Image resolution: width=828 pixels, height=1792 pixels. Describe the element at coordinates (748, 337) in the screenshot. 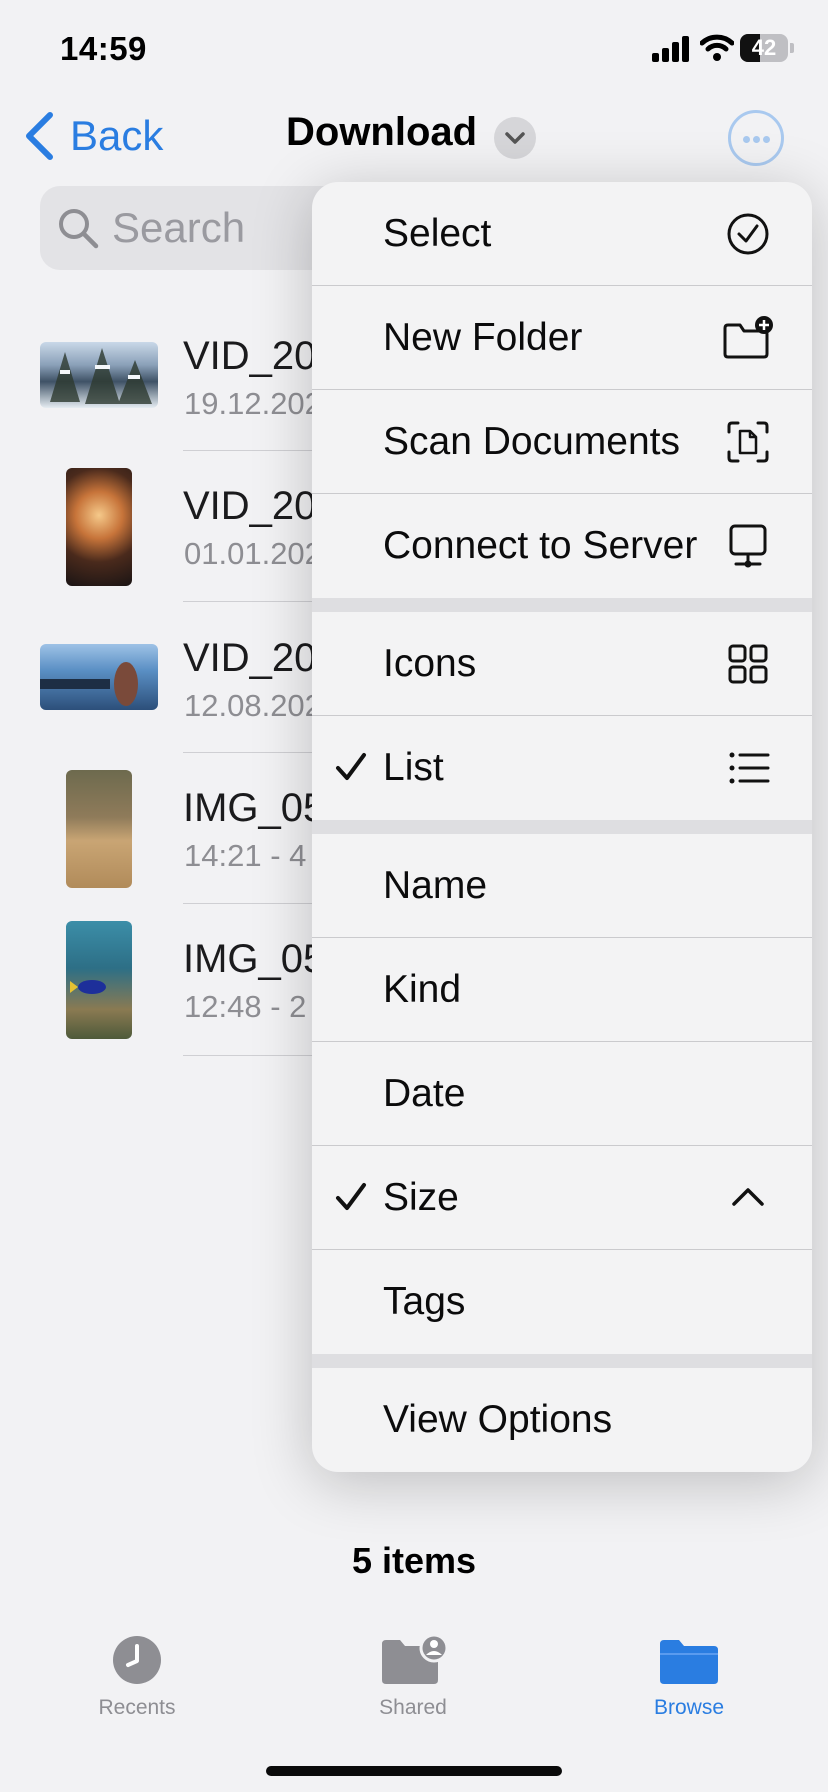

I see `folder-badge-plus-icon` at that location.